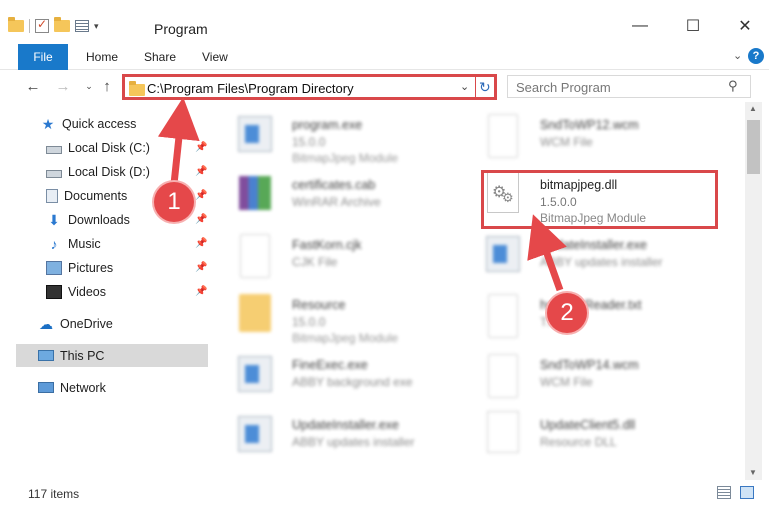 The width and height of the screenshot is (769, 514). Describe the element at coordinates (753, 108) in the screenshot. I see `scroll-up-icon: ▲` at that location.